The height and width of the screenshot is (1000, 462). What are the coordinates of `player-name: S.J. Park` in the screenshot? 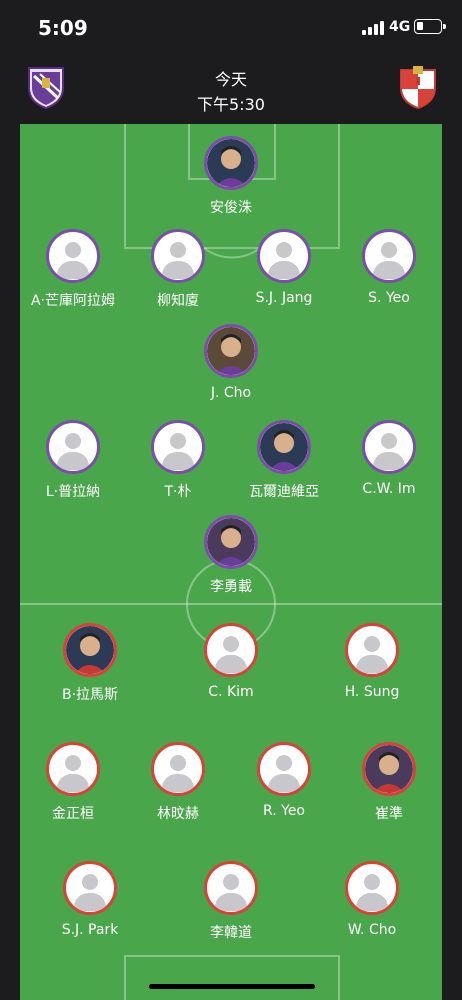 It's located at (90, 930).